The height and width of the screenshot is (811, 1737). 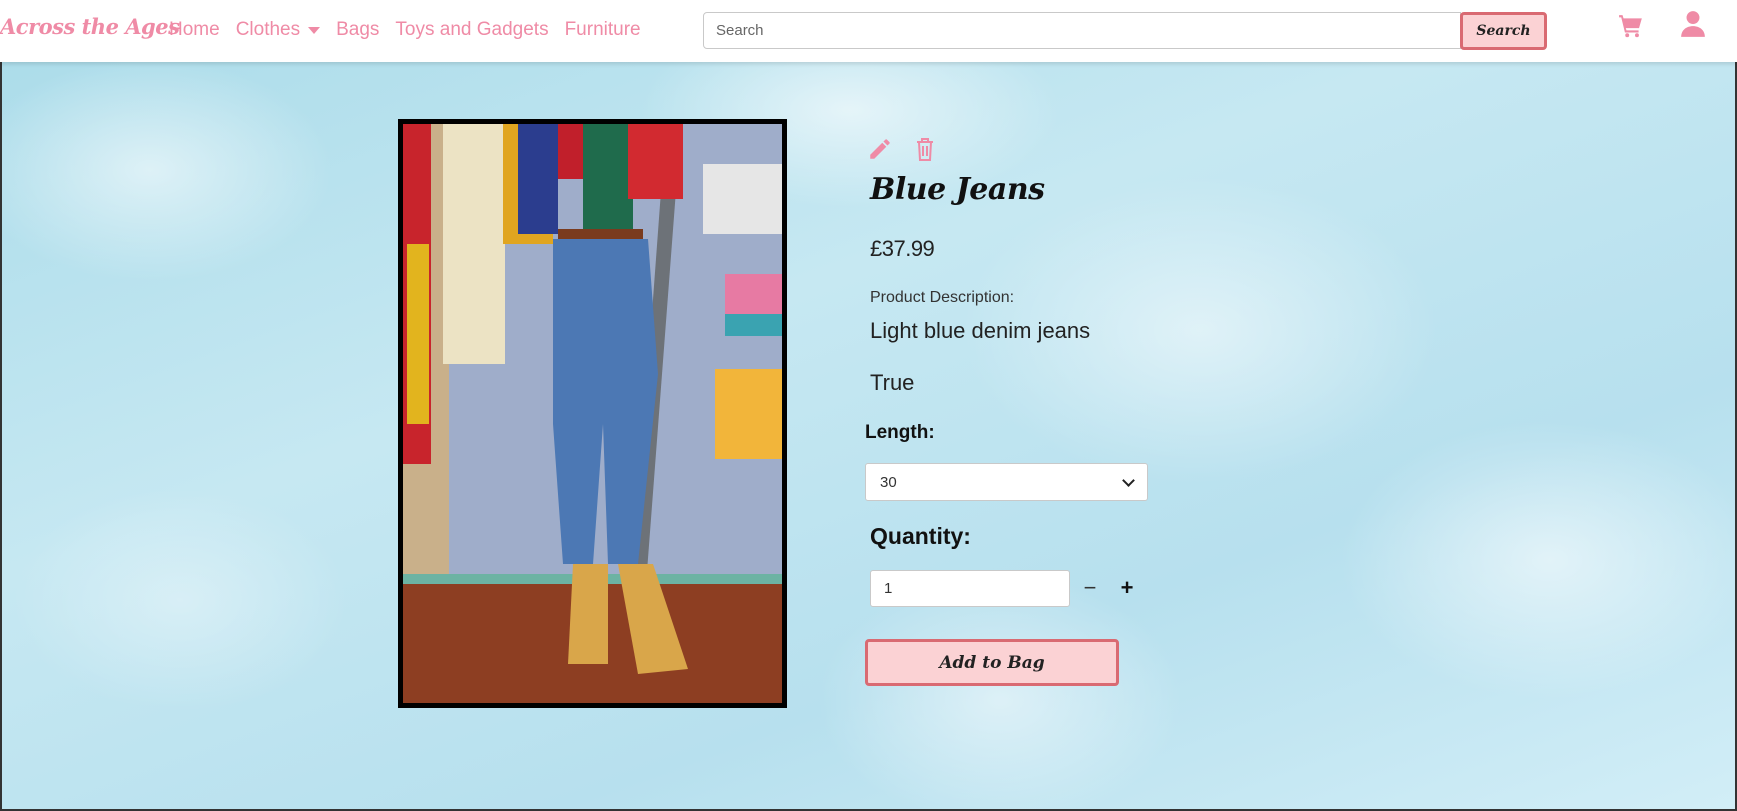 I want to click on nav-bags-label: Bags, so click(x=358, y=29).